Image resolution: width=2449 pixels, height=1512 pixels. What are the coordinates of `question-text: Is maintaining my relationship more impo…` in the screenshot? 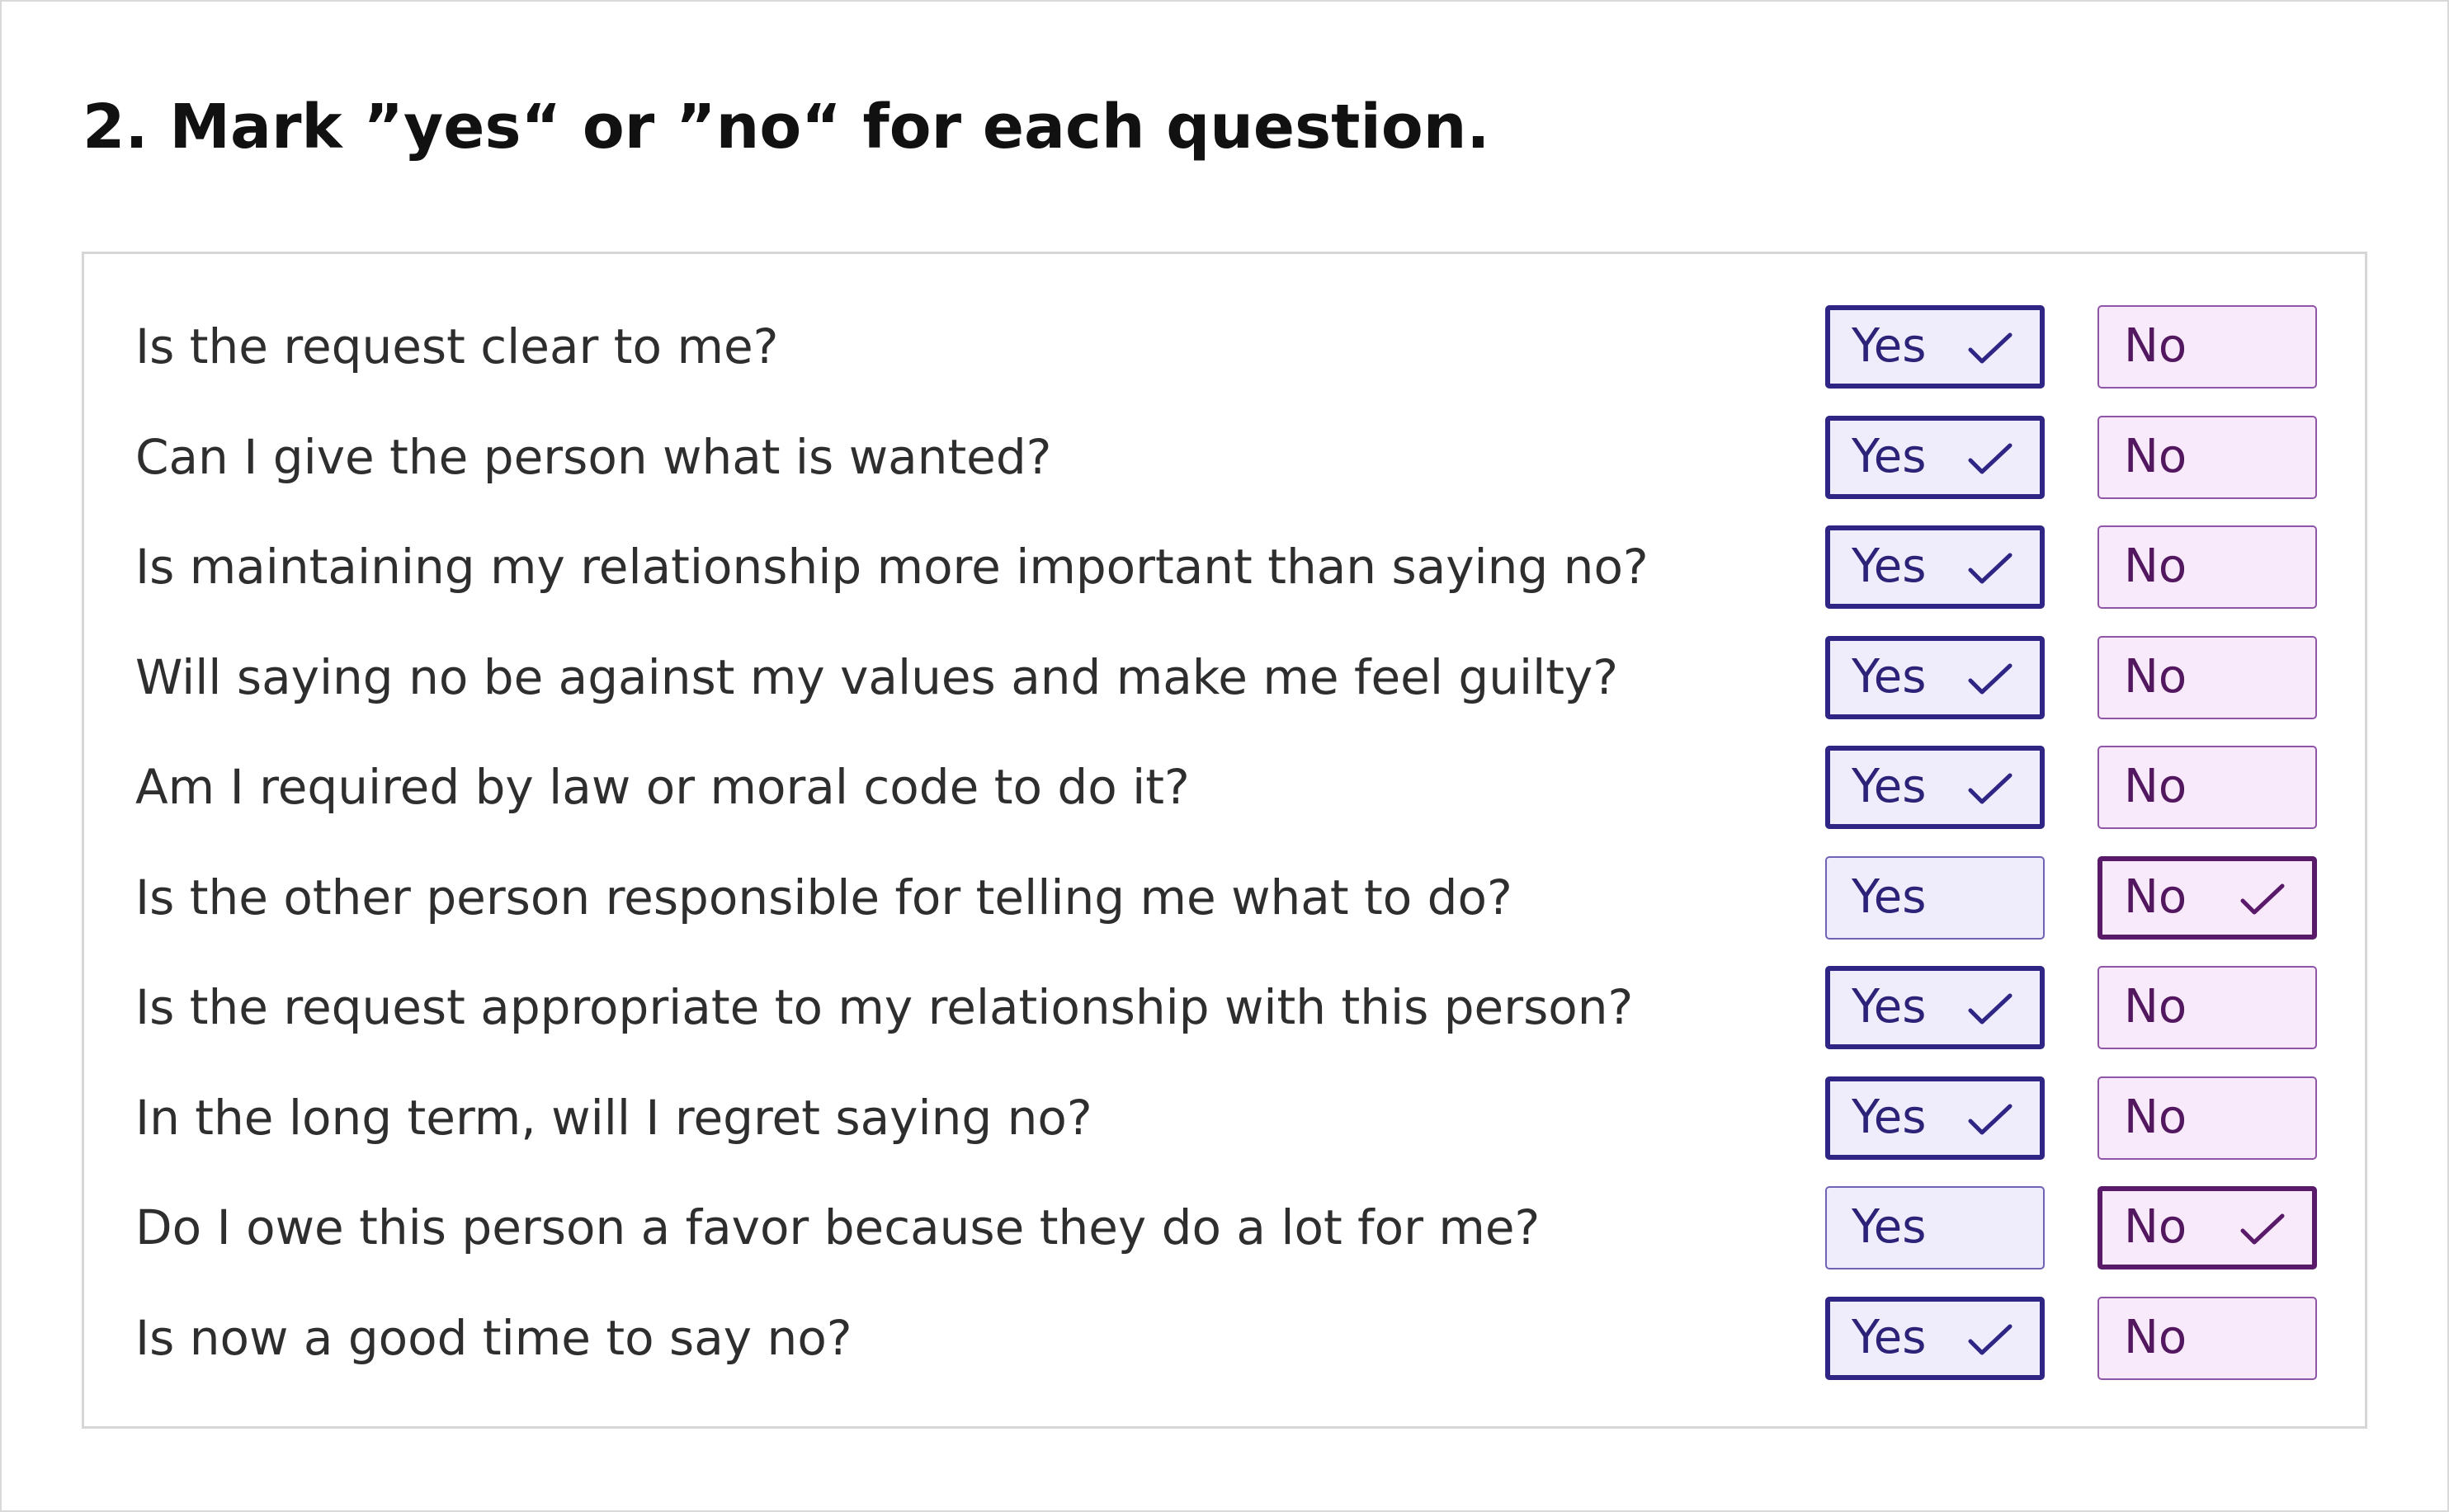 It's located at (892, 567).